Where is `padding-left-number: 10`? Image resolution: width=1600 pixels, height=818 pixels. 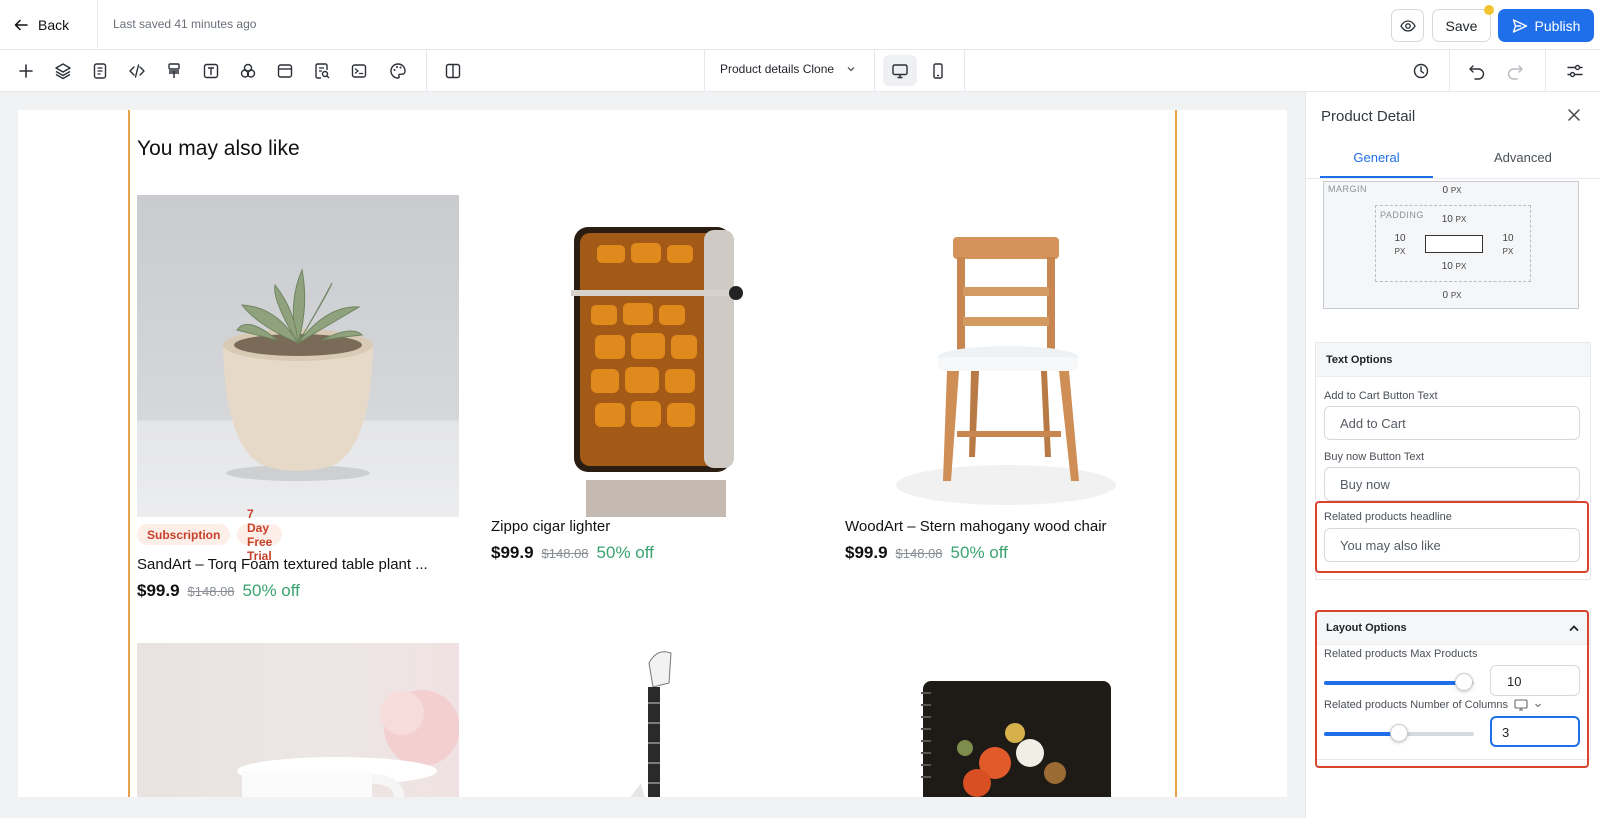 padding-left-number: 10 is located at coordinates (1400, 238).